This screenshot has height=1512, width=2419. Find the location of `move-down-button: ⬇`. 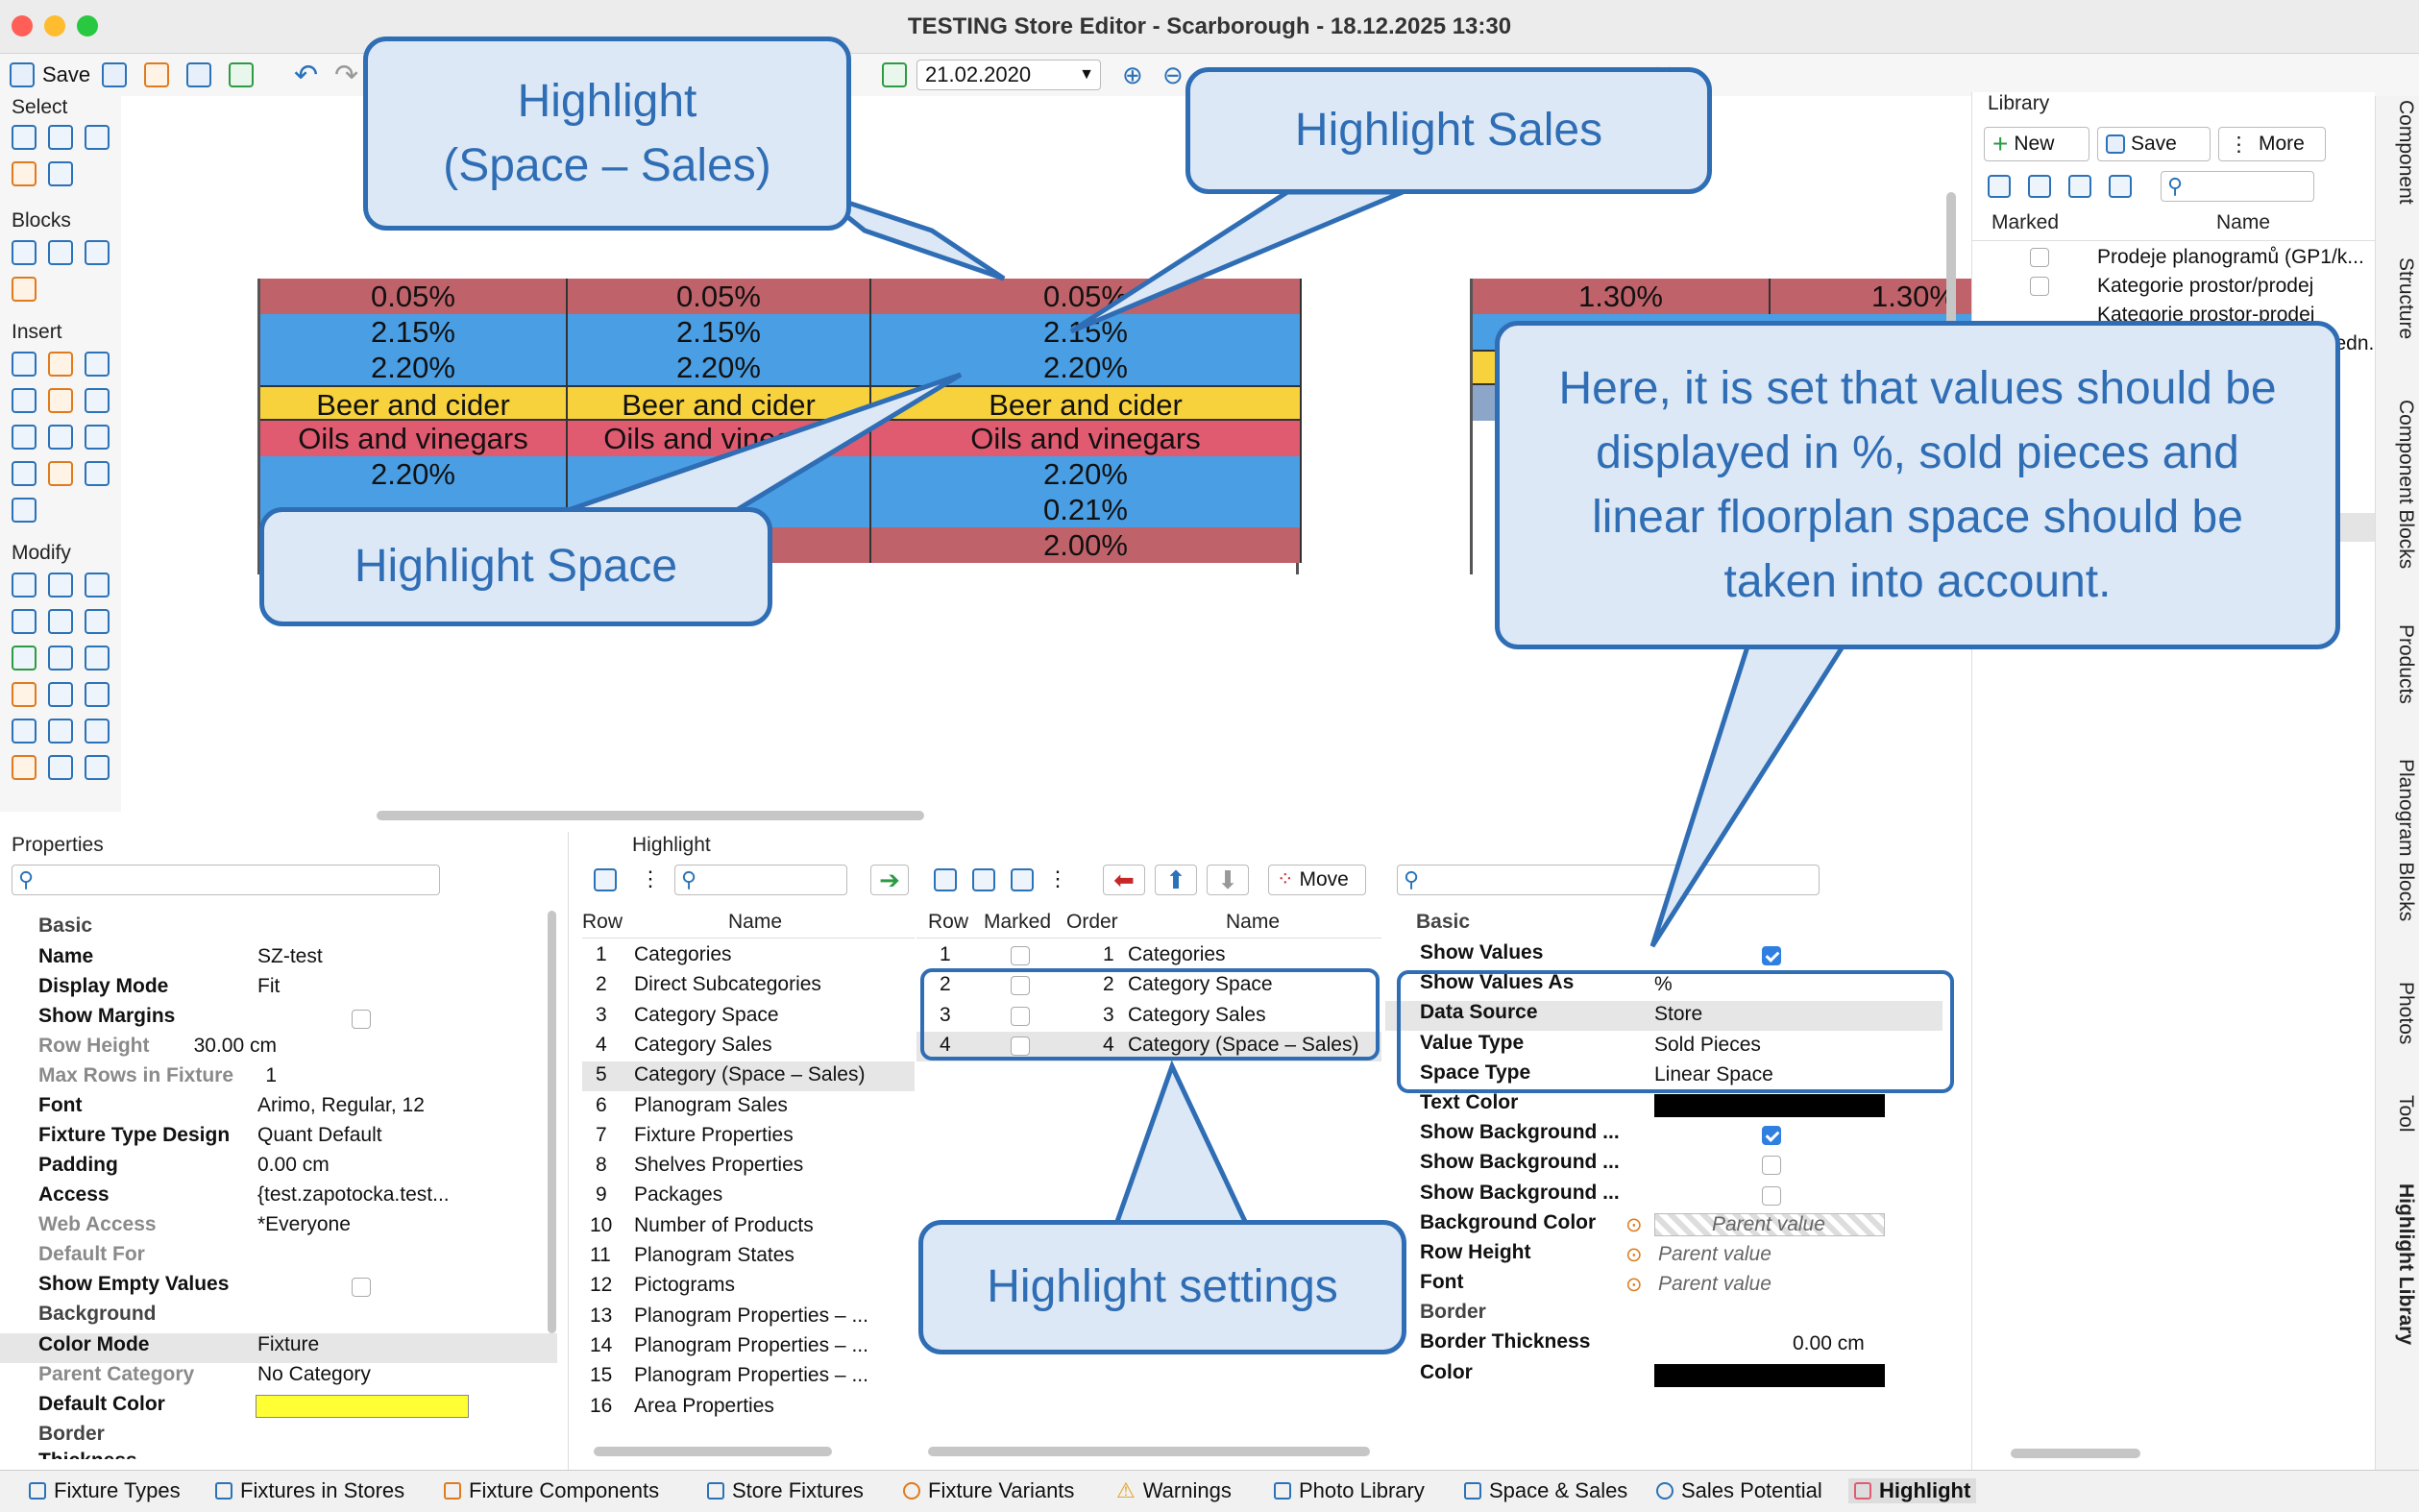

move-down-button: ⬇ is located at coordinates (1228, 880).